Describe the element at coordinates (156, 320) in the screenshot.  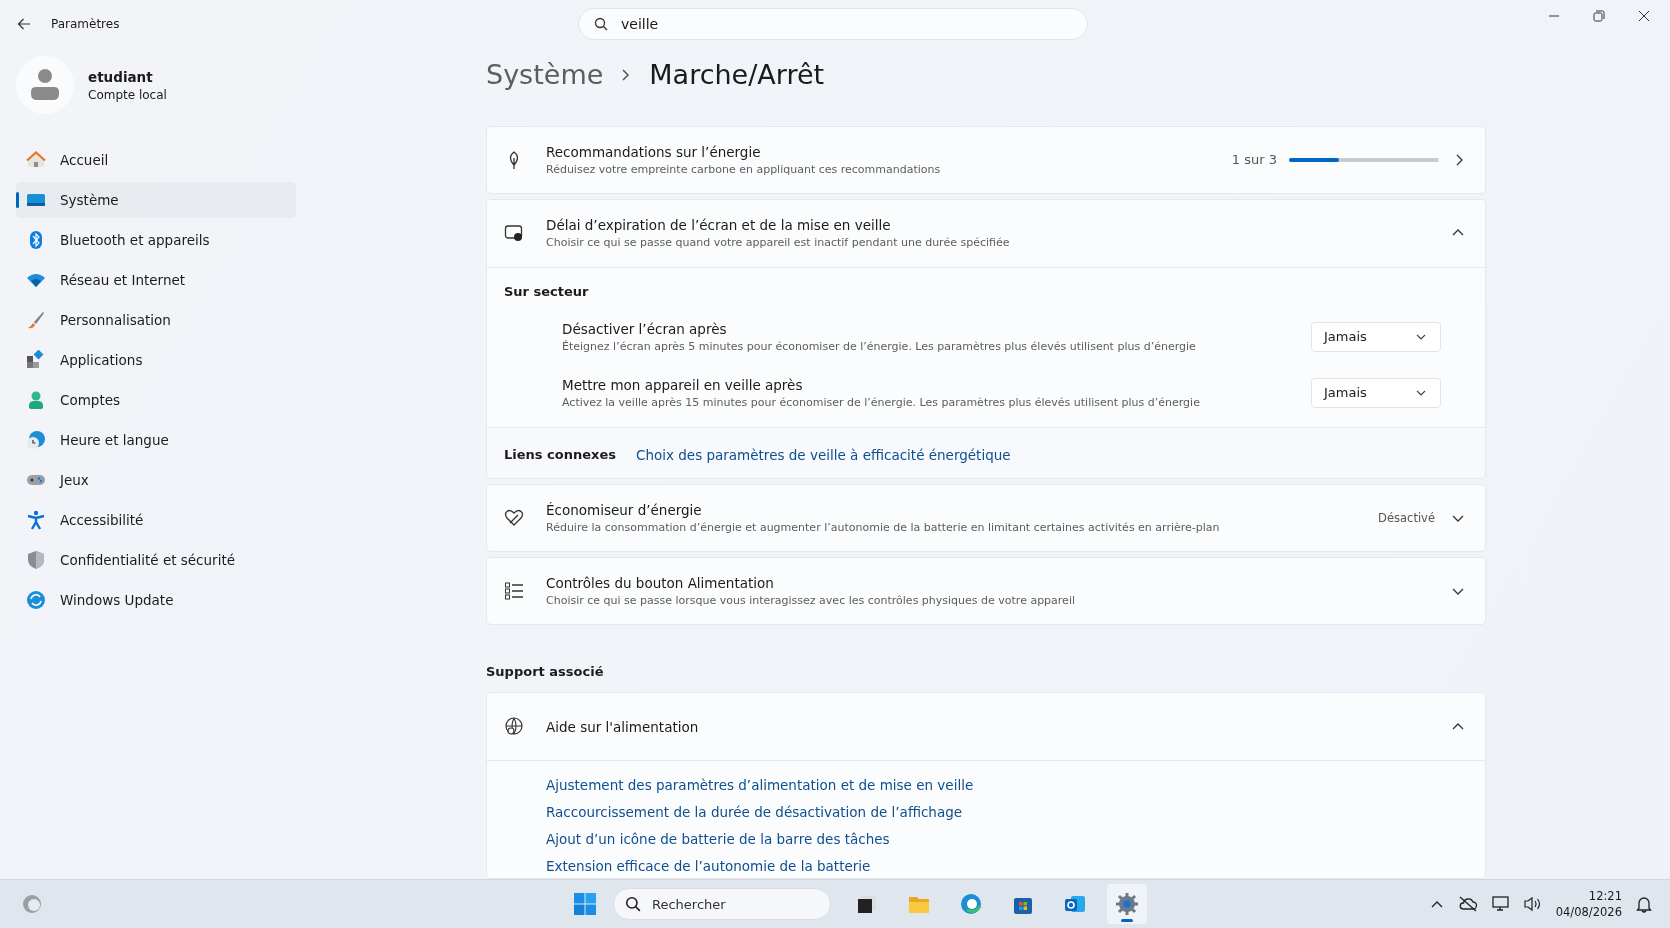
I see `sidebar-item: Personnalisation` at that location.